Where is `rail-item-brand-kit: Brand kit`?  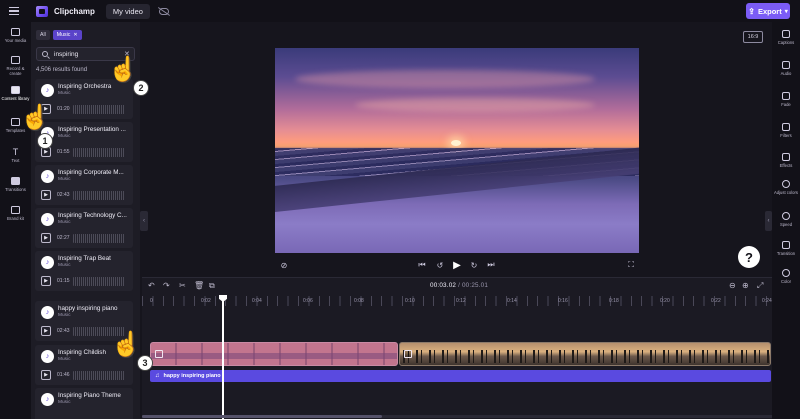 rail-item-brand-kit: Brand kit is located at coordinates (15, 213).